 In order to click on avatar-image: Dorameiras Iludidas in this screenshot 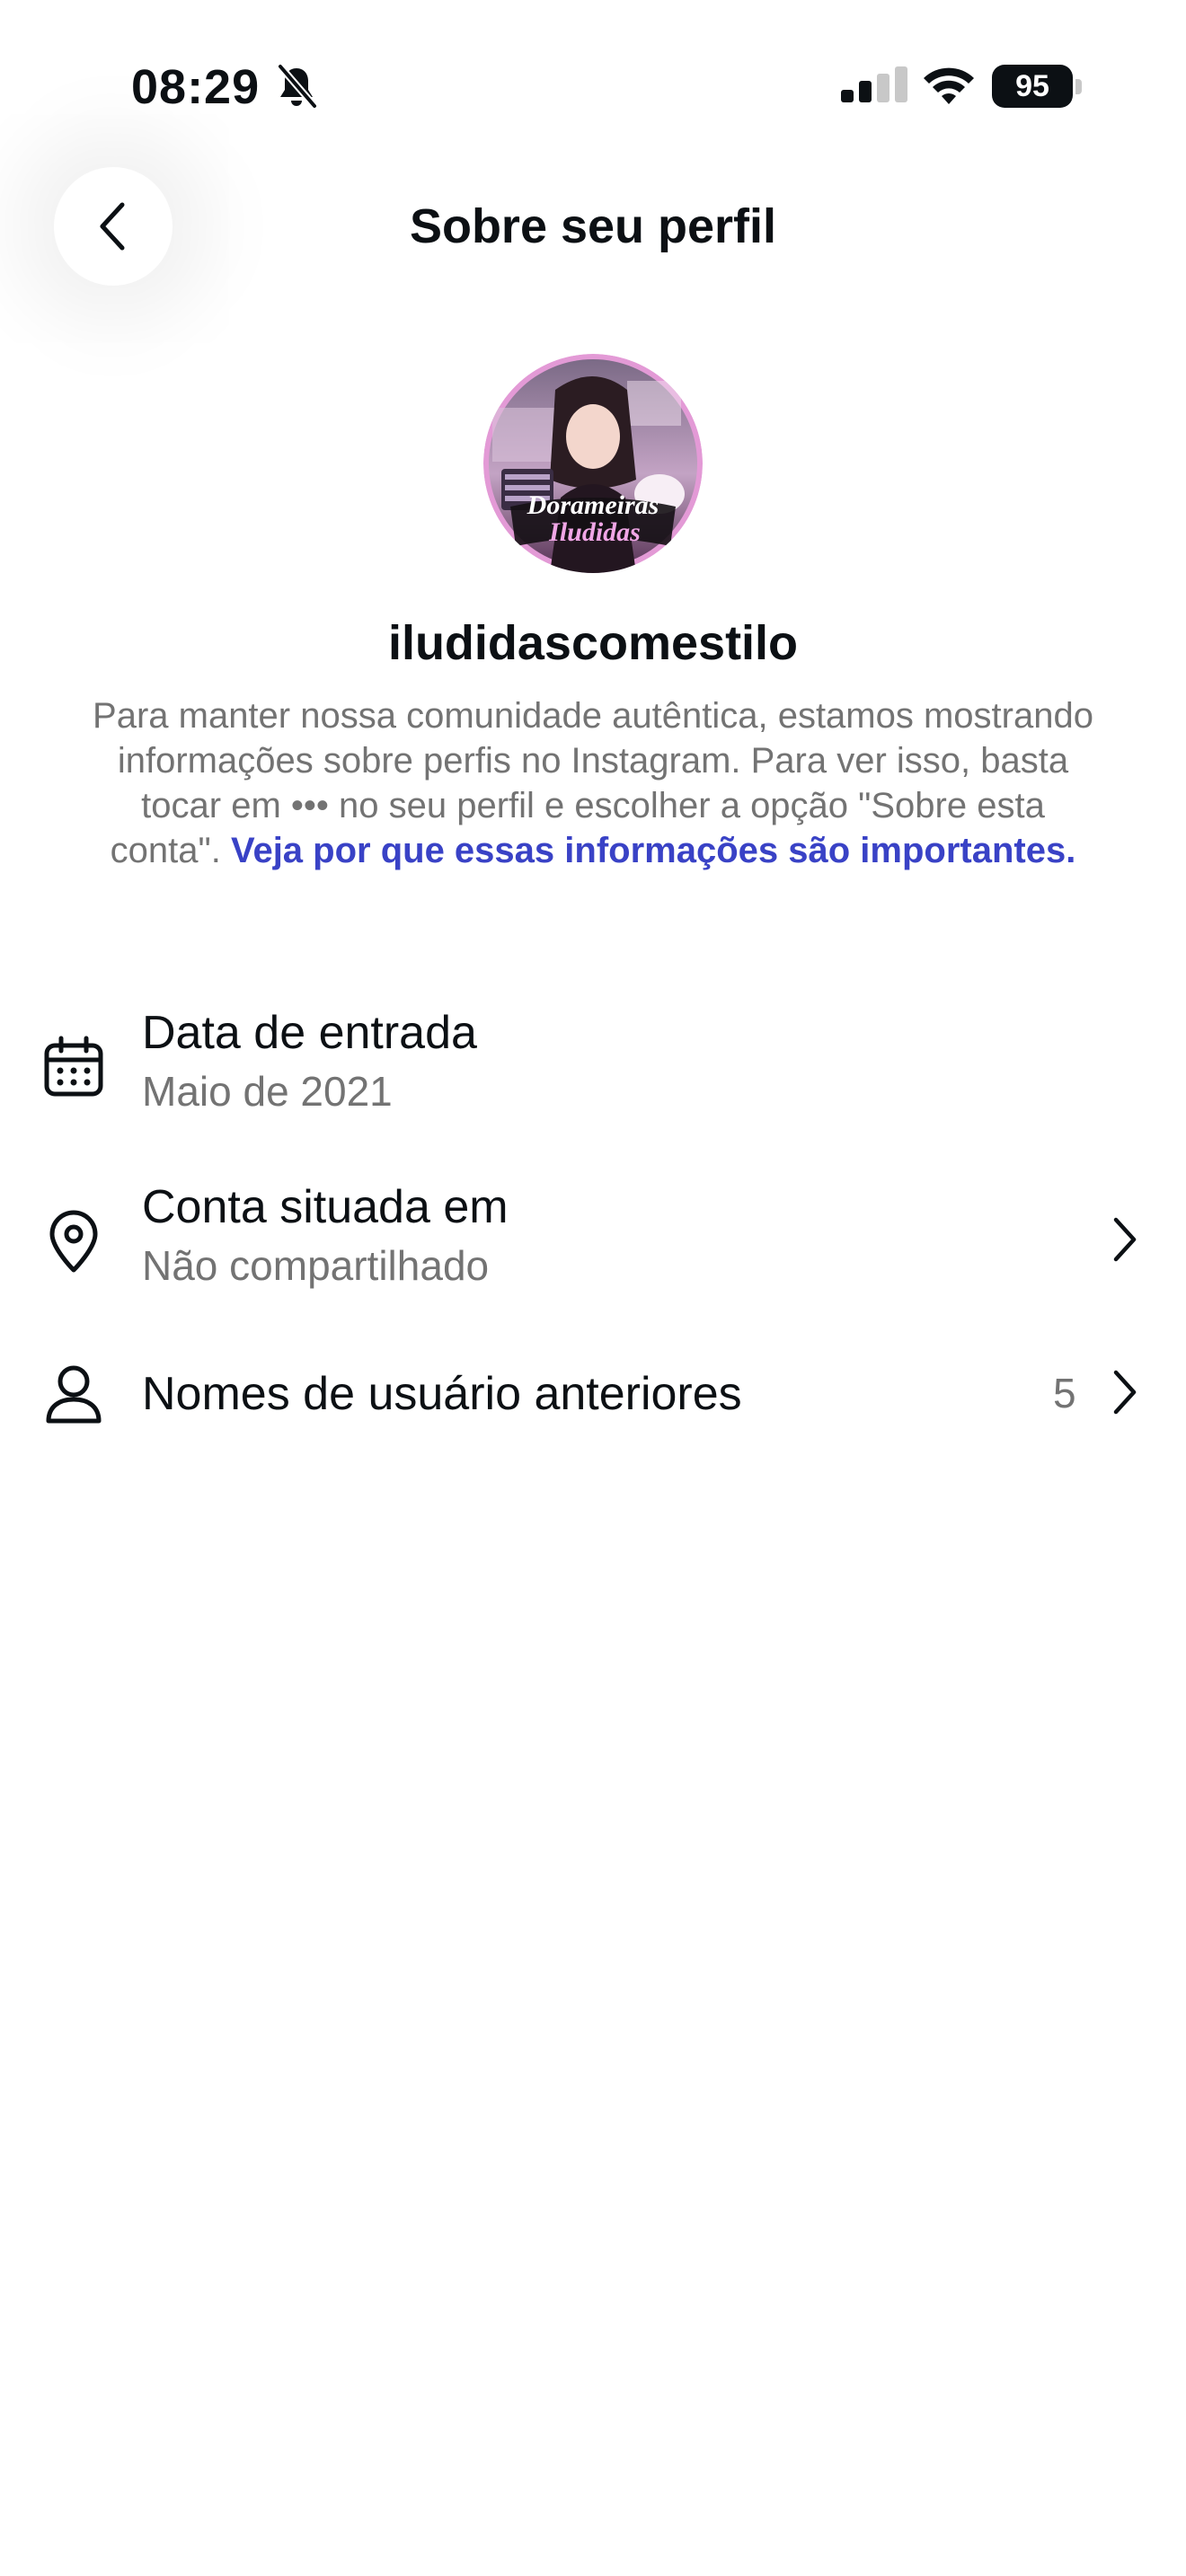, I will do `click(593, 463)`.